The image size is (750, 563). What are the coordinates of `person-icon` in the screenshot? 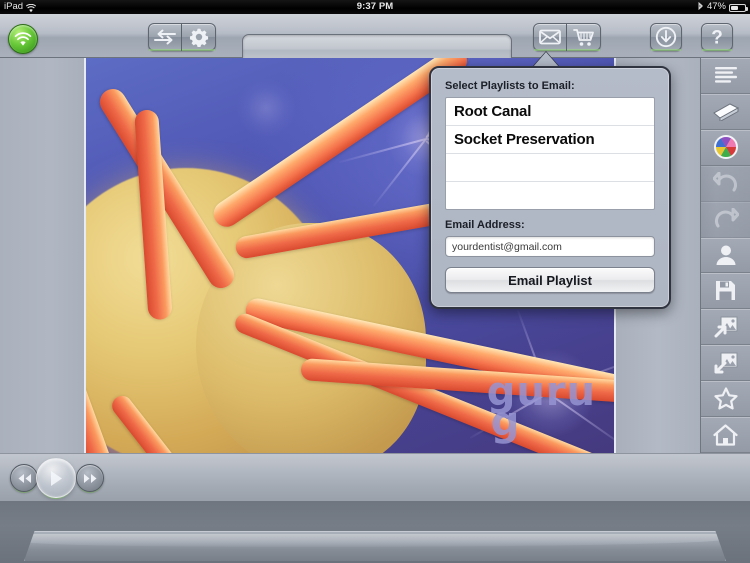 It's located at (726, 255).